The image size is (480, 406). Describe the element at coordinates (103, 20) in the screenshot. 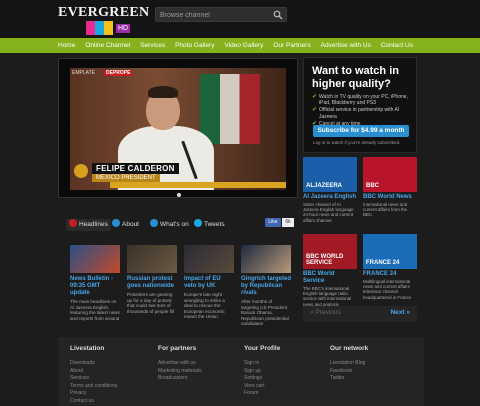

I see `logo: EVERGREEN HD` at that location.